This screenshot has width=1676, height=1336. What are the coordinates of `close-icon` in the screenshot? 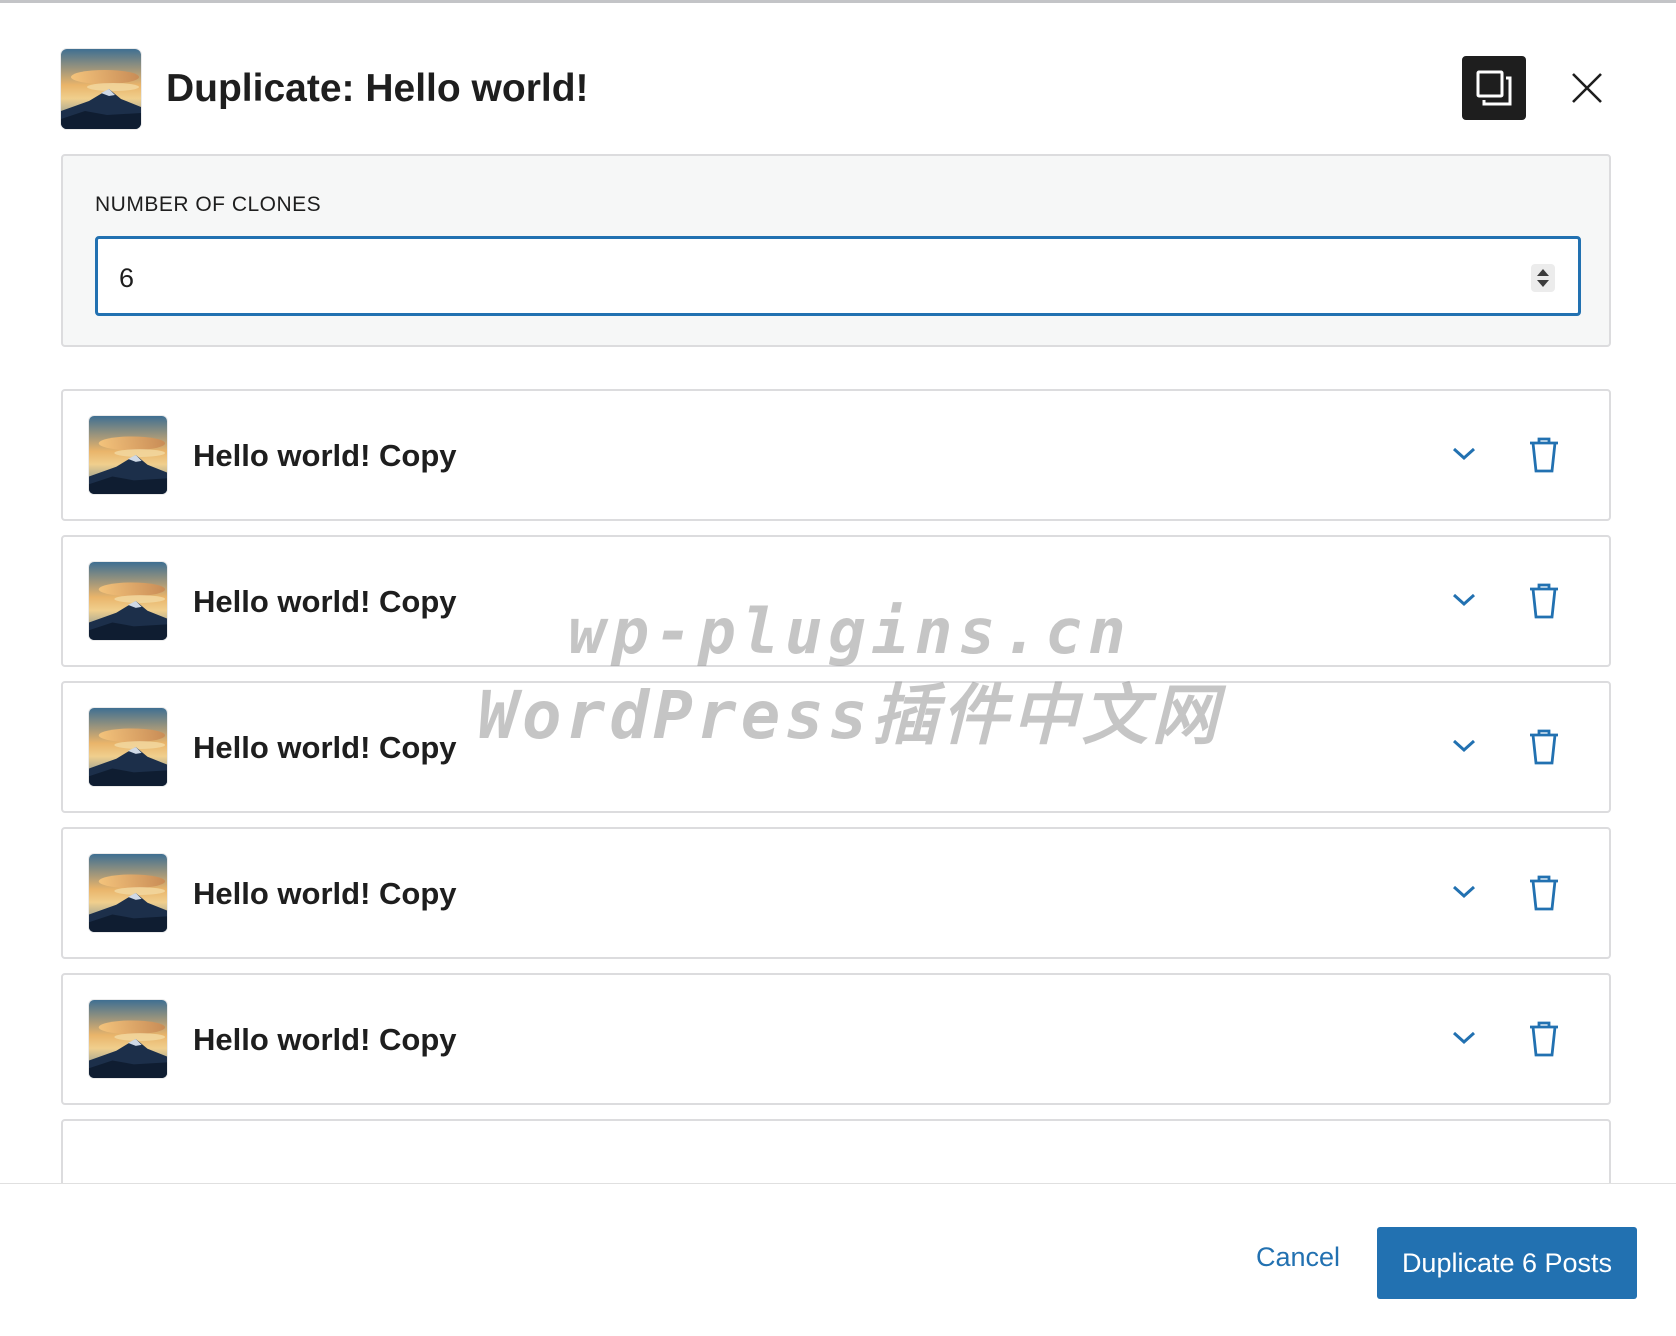 It's located at (1587, 88).